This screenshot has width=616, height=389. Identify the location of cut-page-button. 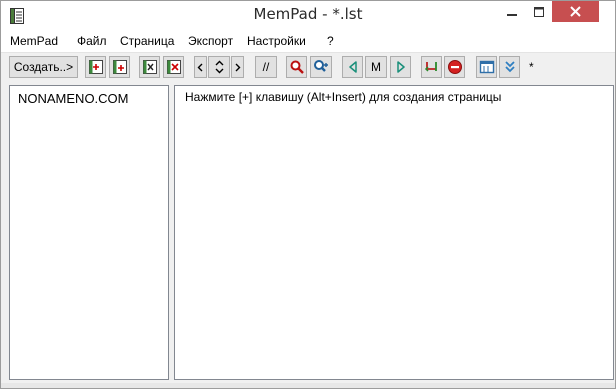
(149, 67).